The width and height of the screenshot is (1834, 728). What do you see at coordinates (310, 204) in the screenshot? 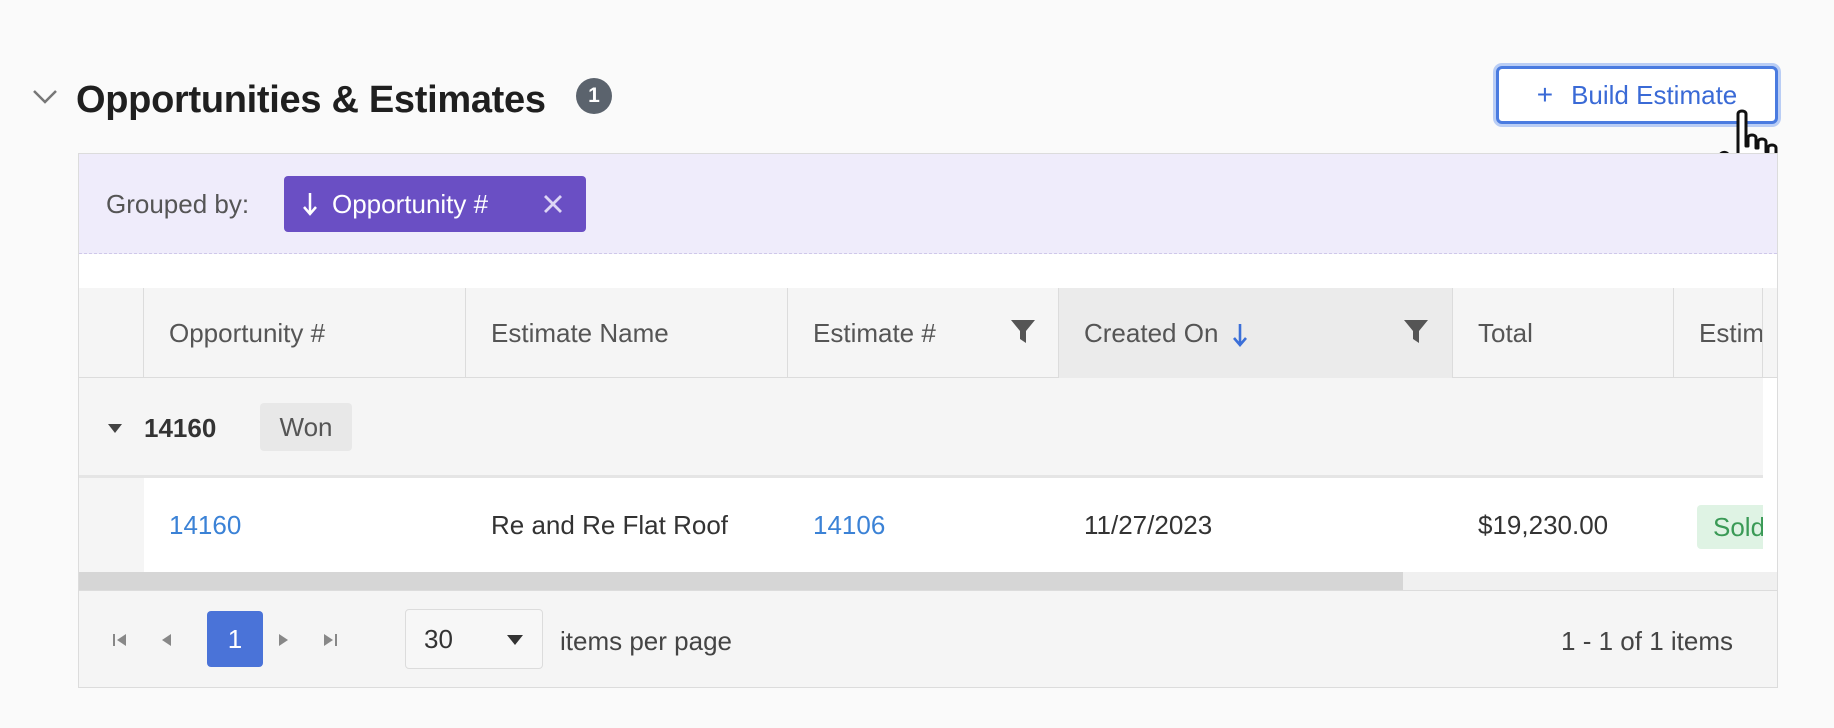
I see `arrow-down-icon` at bounding box center [310, 204].